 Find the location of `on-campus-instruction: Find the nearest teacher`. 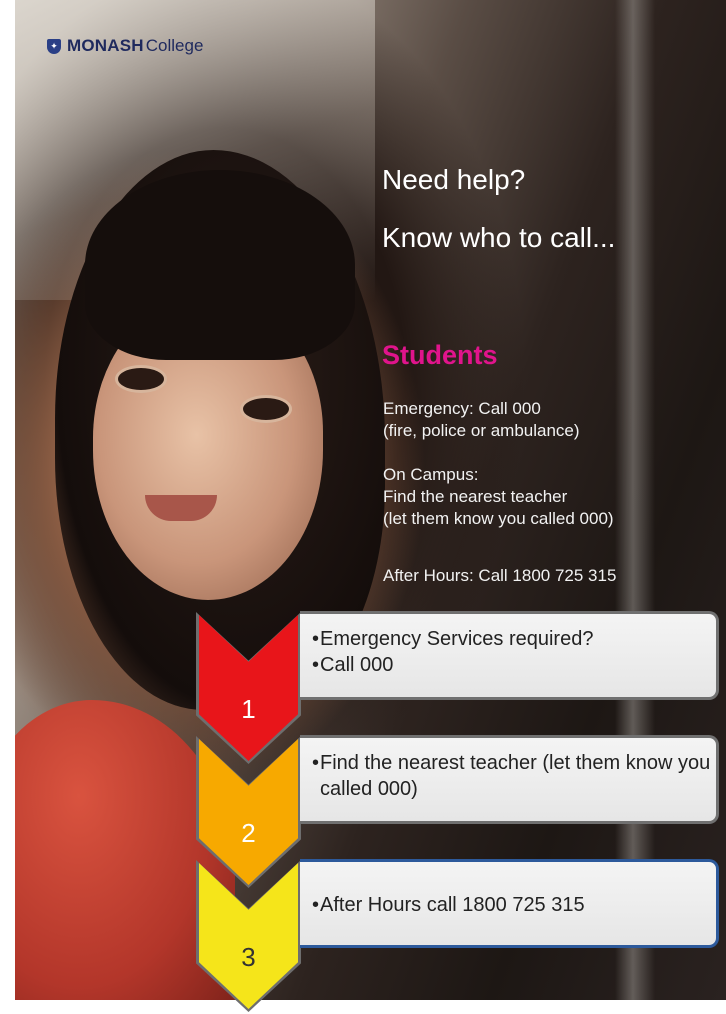

on-campus-instruction: Find the nearest teacher is located at coordinates (475, 496).